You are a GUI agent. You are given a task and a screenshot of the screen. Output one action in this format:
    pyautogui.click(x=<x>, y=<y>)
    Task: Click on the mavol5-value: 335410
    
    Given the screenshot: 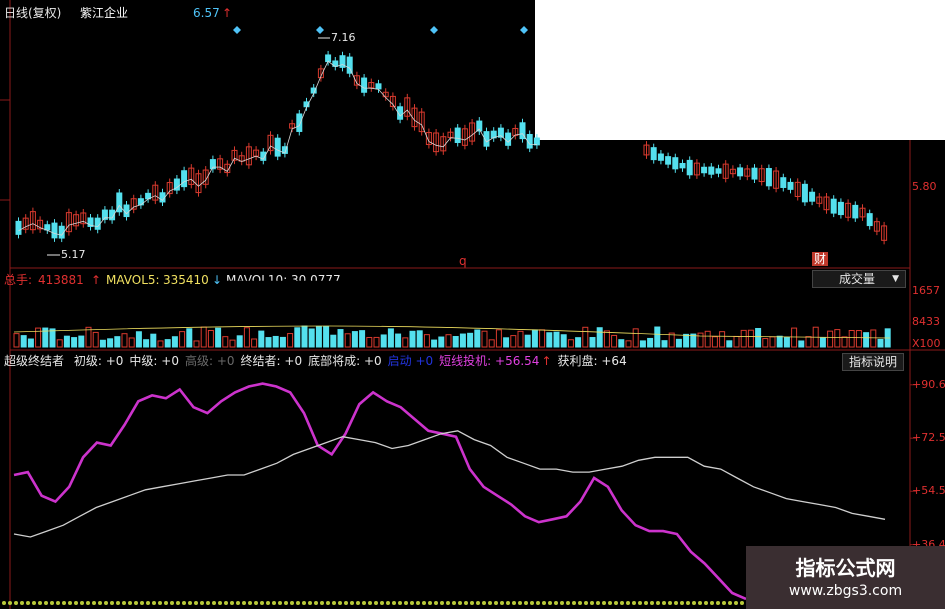 What is the action you would take?
    pyautogui.click(x=186, y=280)
    